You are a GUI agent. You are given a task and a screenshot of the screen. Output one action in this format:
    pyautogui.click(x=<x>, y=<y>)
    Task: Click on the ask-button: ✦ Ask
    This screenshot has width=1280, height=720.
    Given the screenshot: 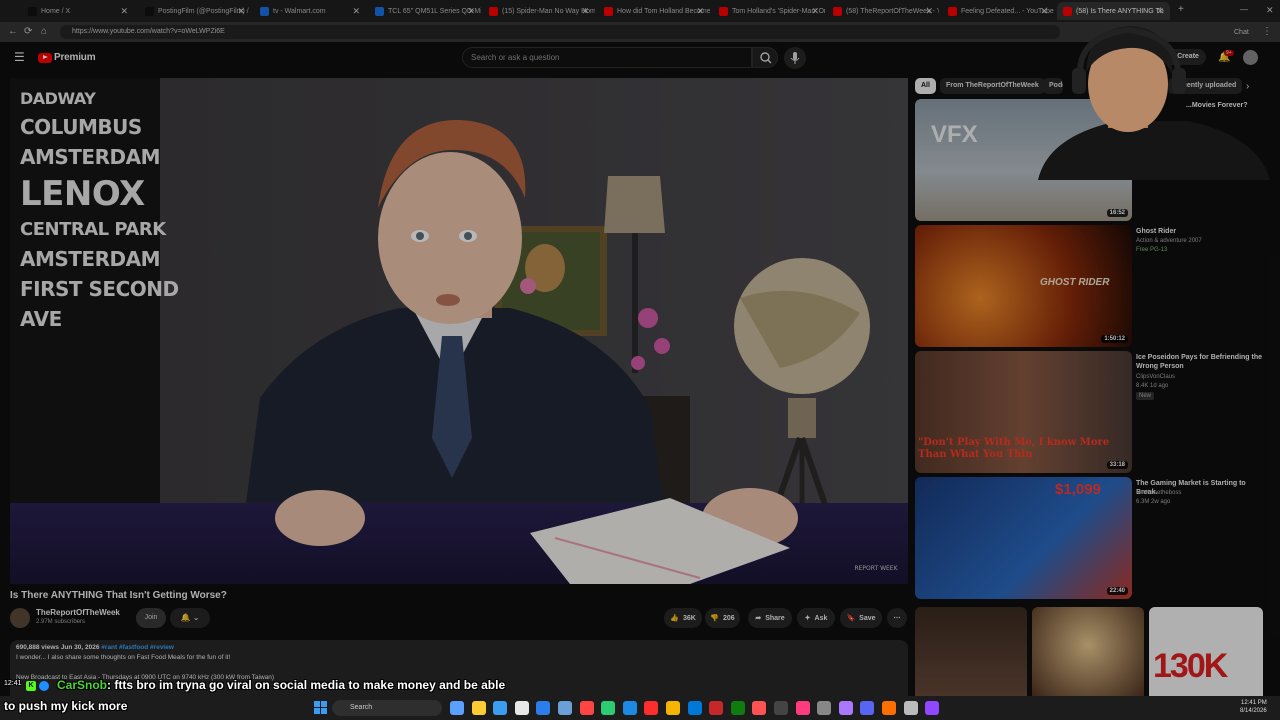 What is the action you would take?
    pyautogui.click(x=816, y=618)
    